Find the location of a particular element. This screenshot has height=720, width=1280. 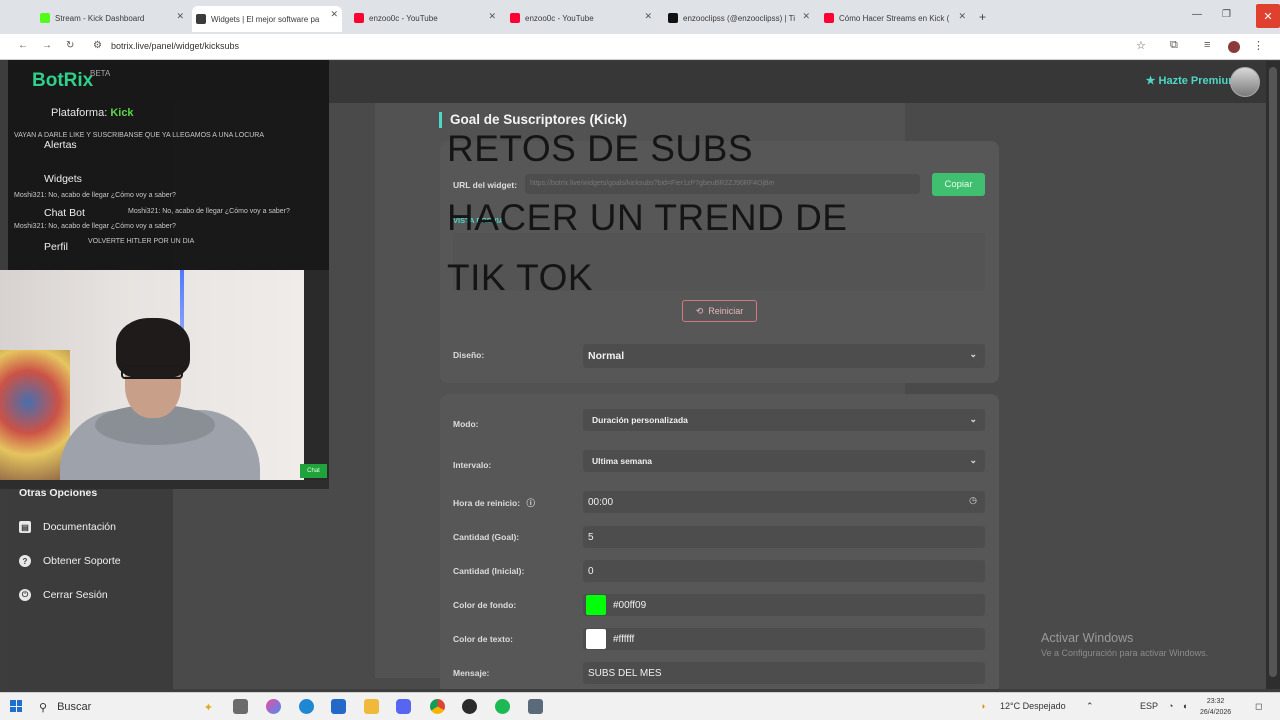

profile-avatar is located at coordinates (1234, 47).